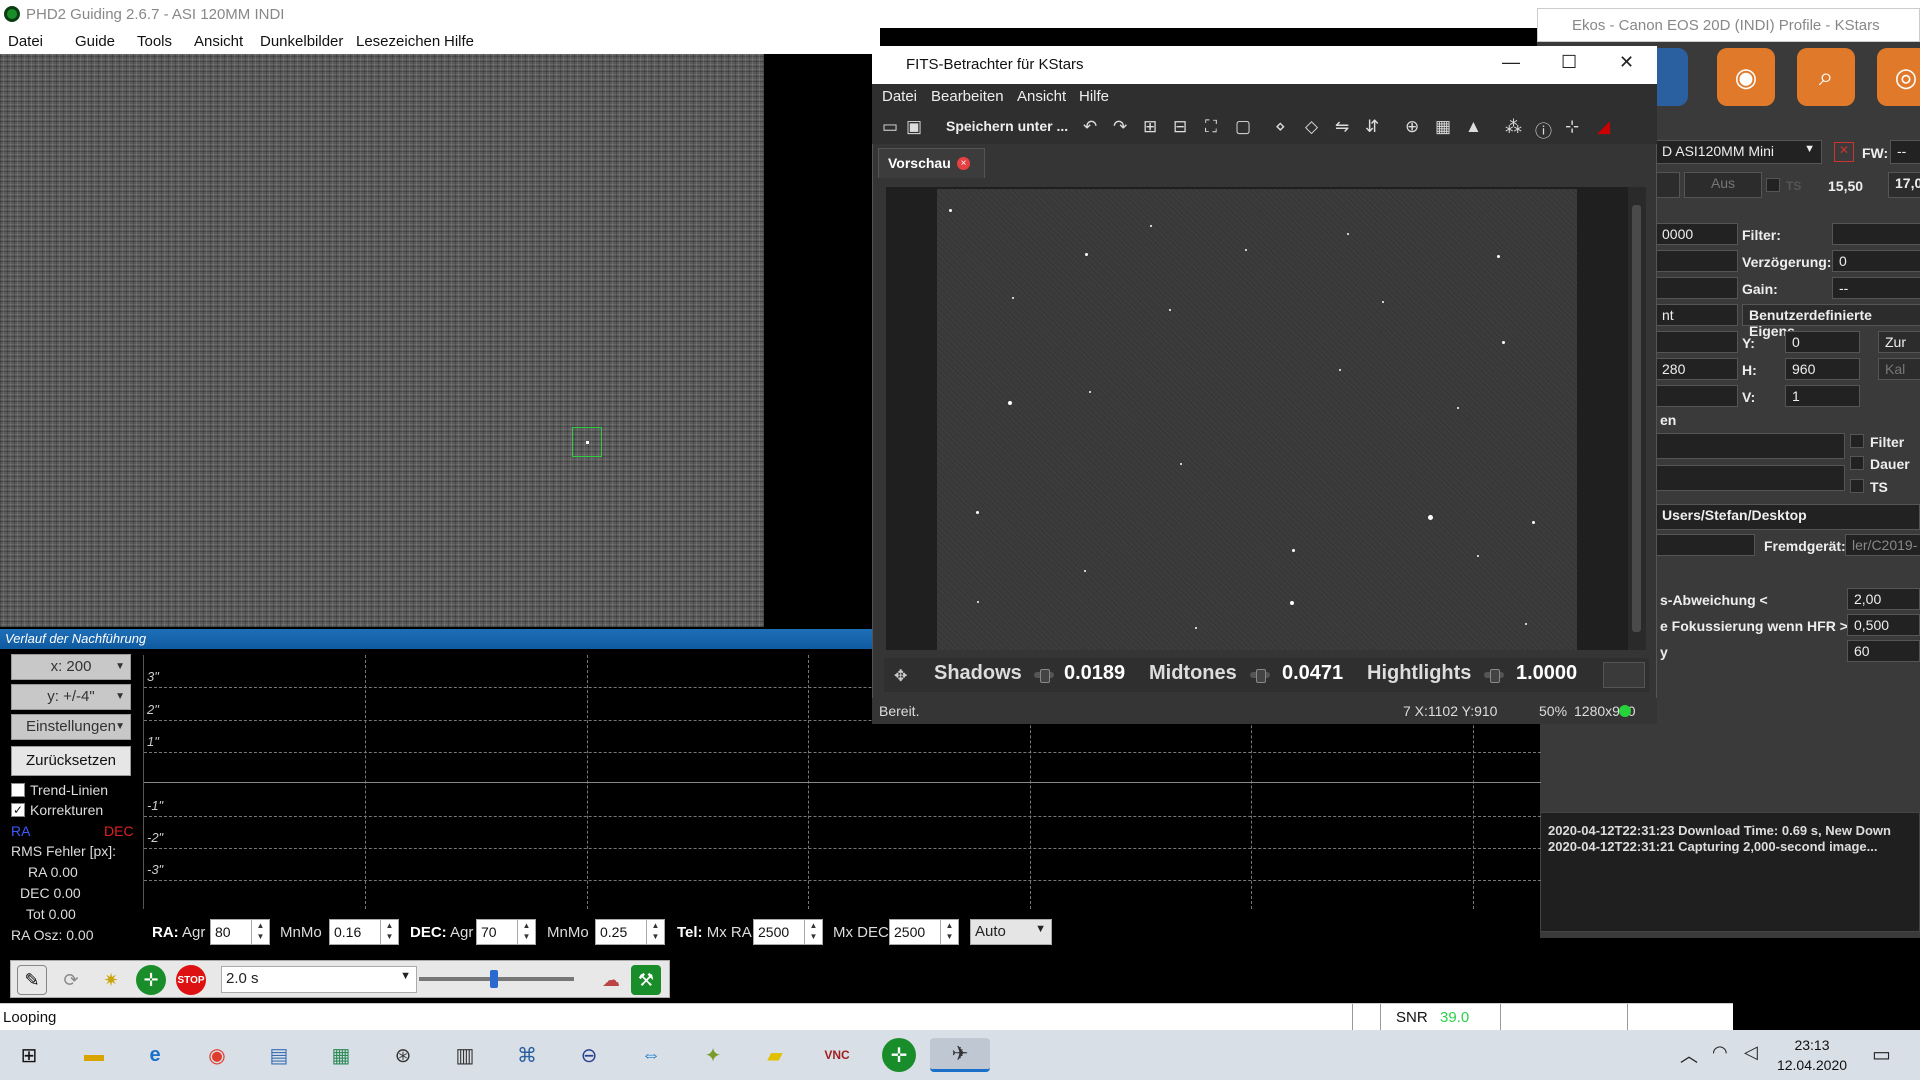  Describe the element at coordinates (1905, 152) in the screenshot. I see `ekos-fw-select: --` at that location.